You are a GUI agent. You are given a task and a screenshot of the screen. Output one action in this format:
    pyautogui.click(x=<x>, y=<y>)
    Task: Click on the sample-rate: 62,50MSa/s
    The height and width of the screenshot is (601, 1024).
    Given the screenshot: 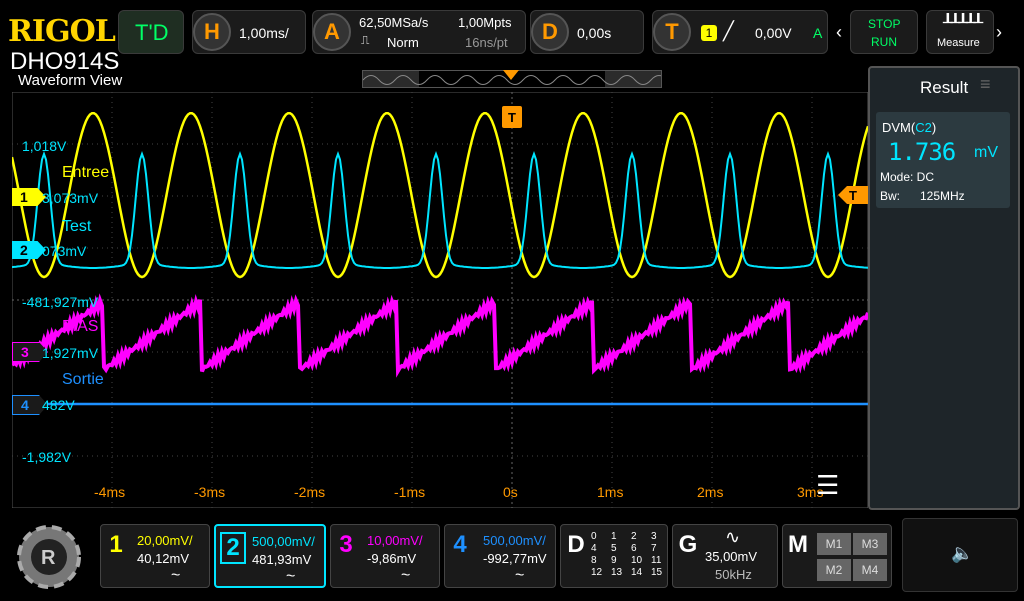 What is the action you would take?
    pyautogui.click(x=394, y=22)
    